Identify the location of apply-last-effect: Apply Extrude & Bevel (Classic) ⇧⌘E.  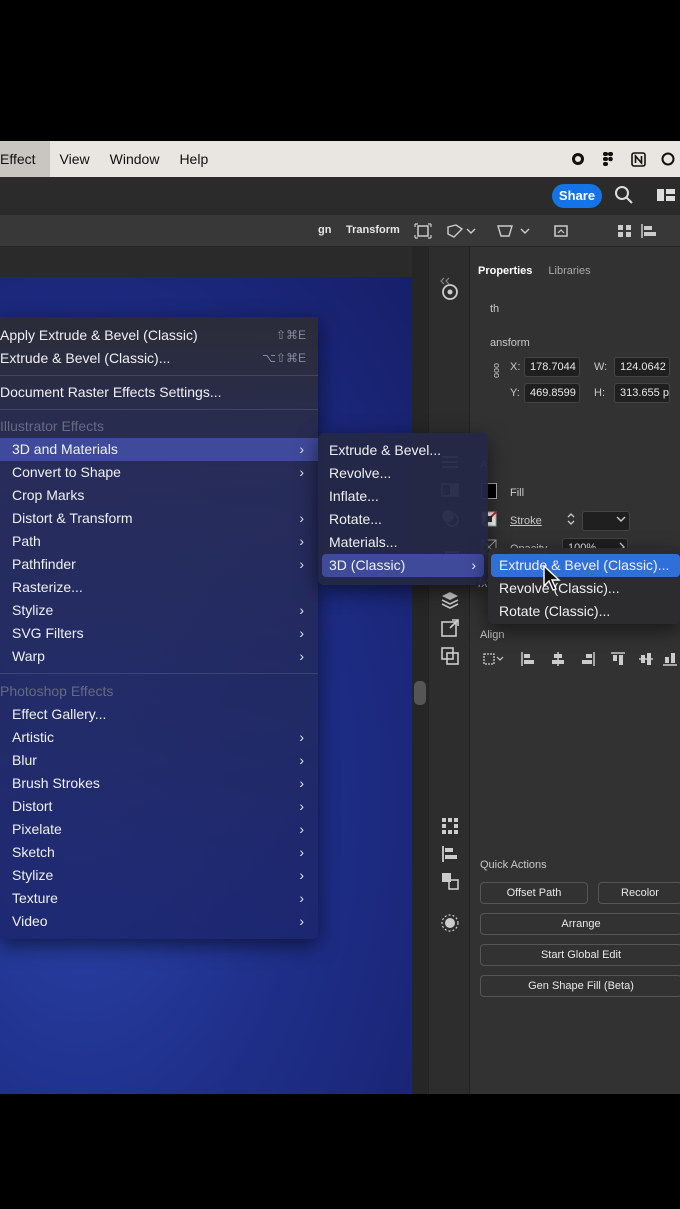
(159, 335).